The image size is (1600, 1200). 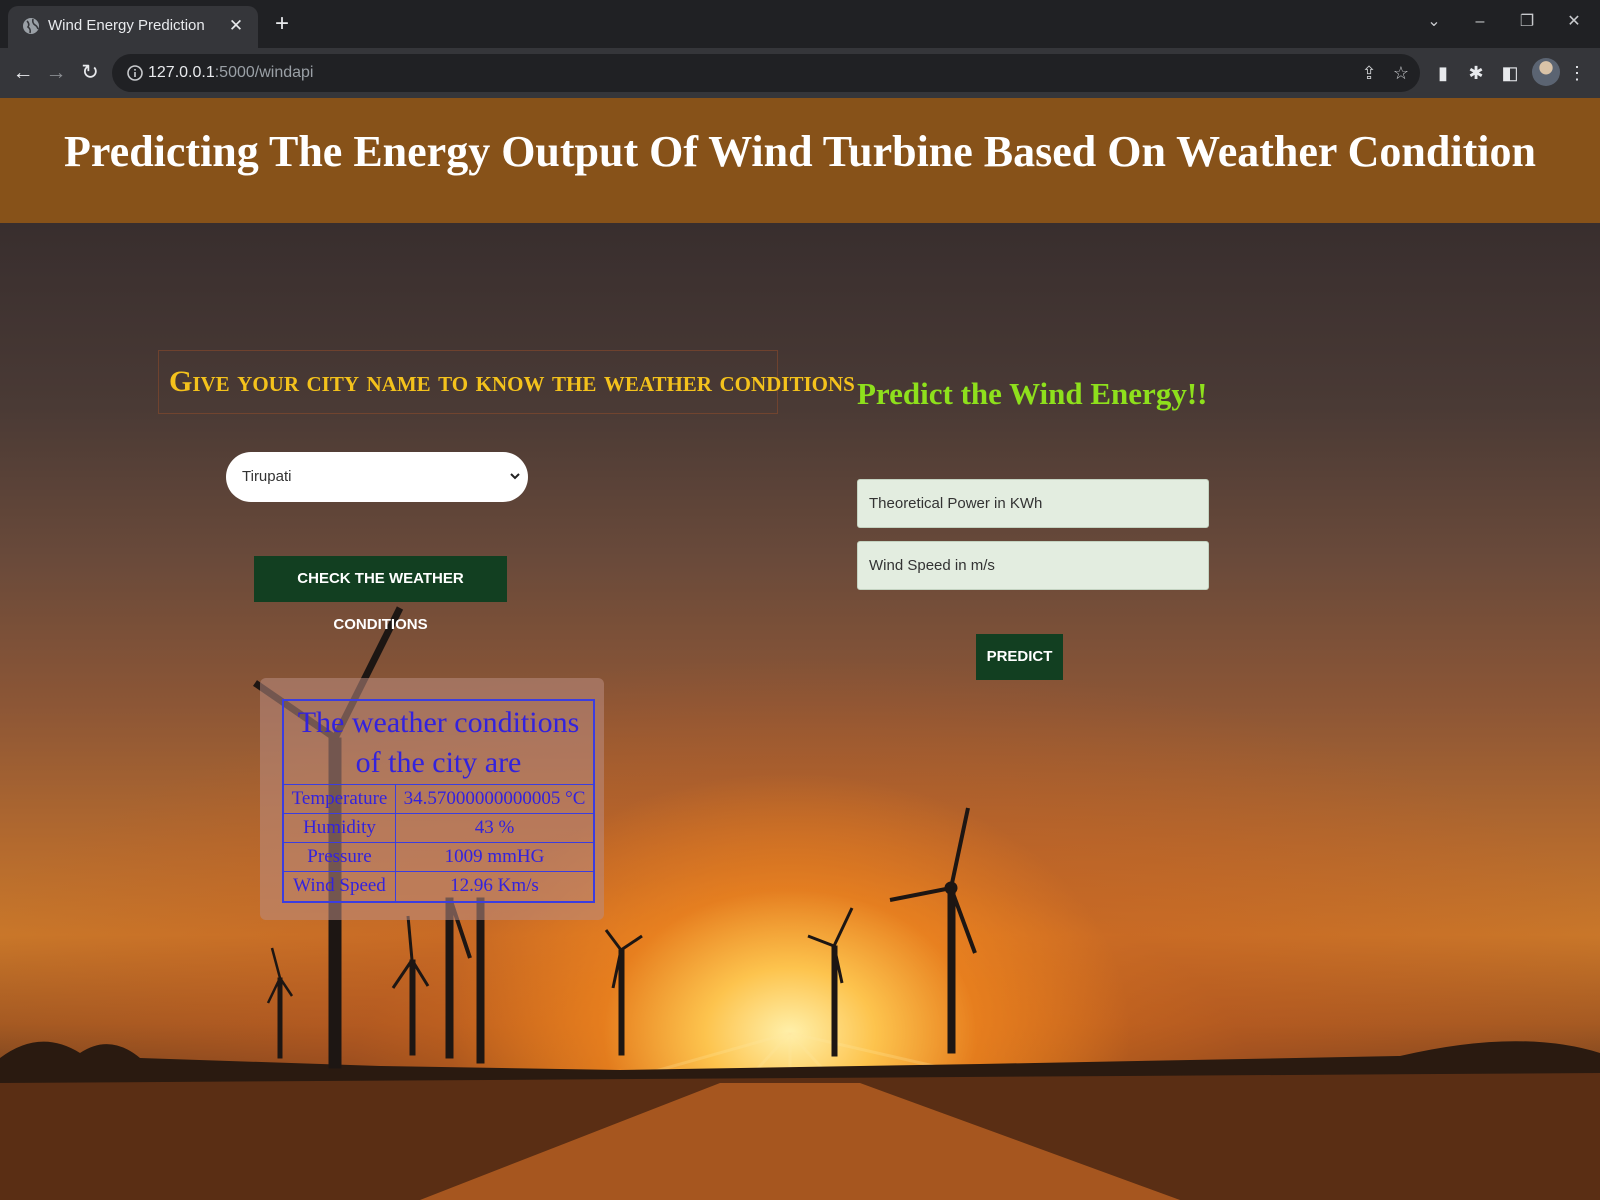 I want to click on address-bar: 127.0.0.1:5000/windapi ⇪ ☆, so click(x=766, y=73).